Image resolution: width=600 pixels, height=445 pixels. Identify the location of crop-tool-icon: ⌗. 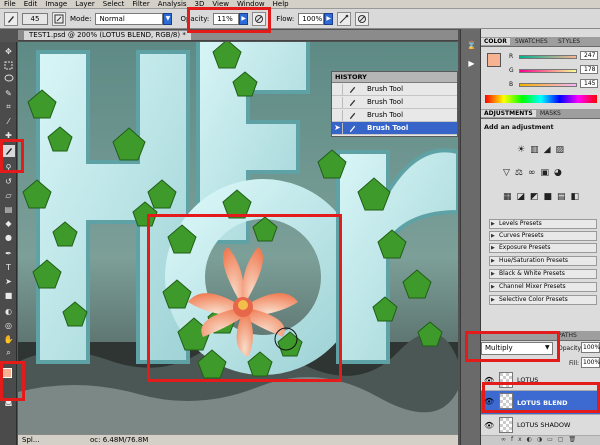
(8, 107).